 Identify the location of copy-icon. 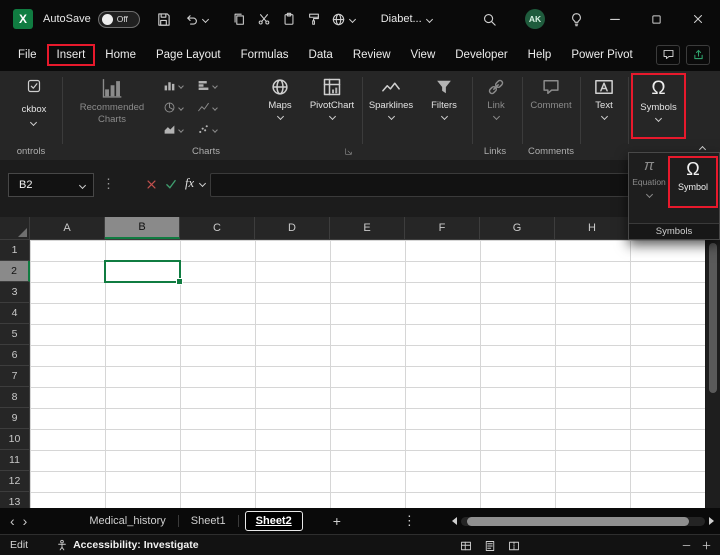
(239, 19).